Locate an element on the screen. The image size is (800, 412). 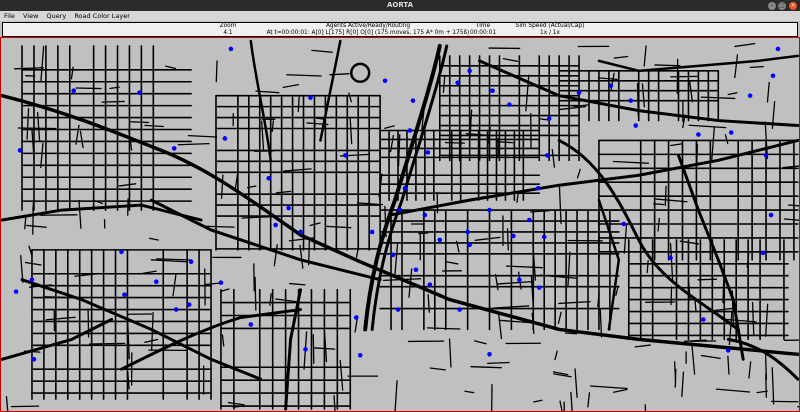
menu-file: File is located at coordinates (9, 16).